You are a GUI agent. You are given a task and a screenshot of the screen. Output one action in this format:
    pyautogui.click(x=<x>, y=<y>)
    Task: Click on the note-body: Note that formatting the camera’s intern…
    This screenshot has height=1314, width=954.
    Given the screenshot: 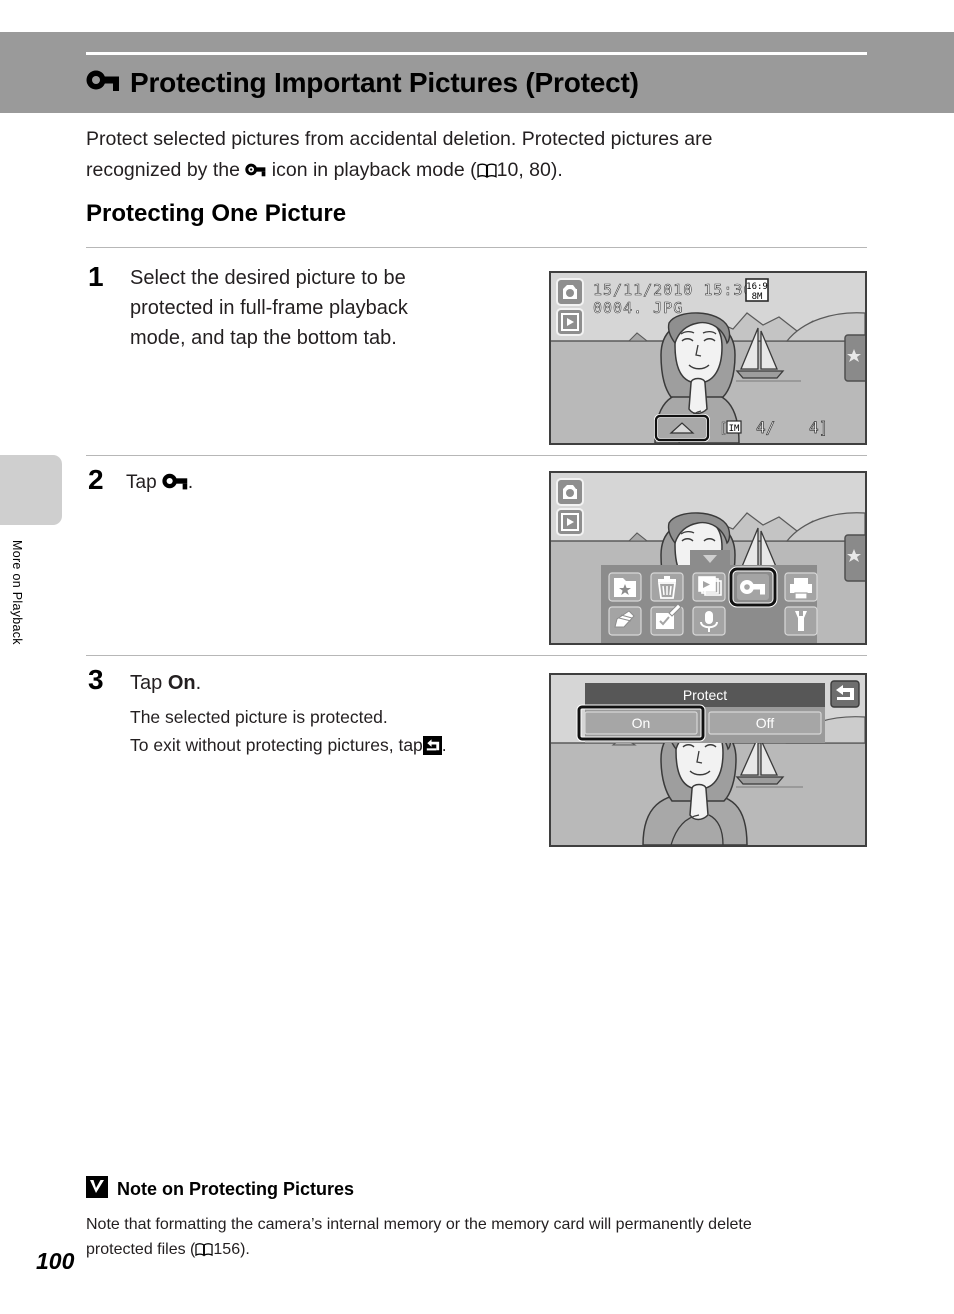 What is the action you would take?
    pyautogui.click(x=481, y=1238)
    